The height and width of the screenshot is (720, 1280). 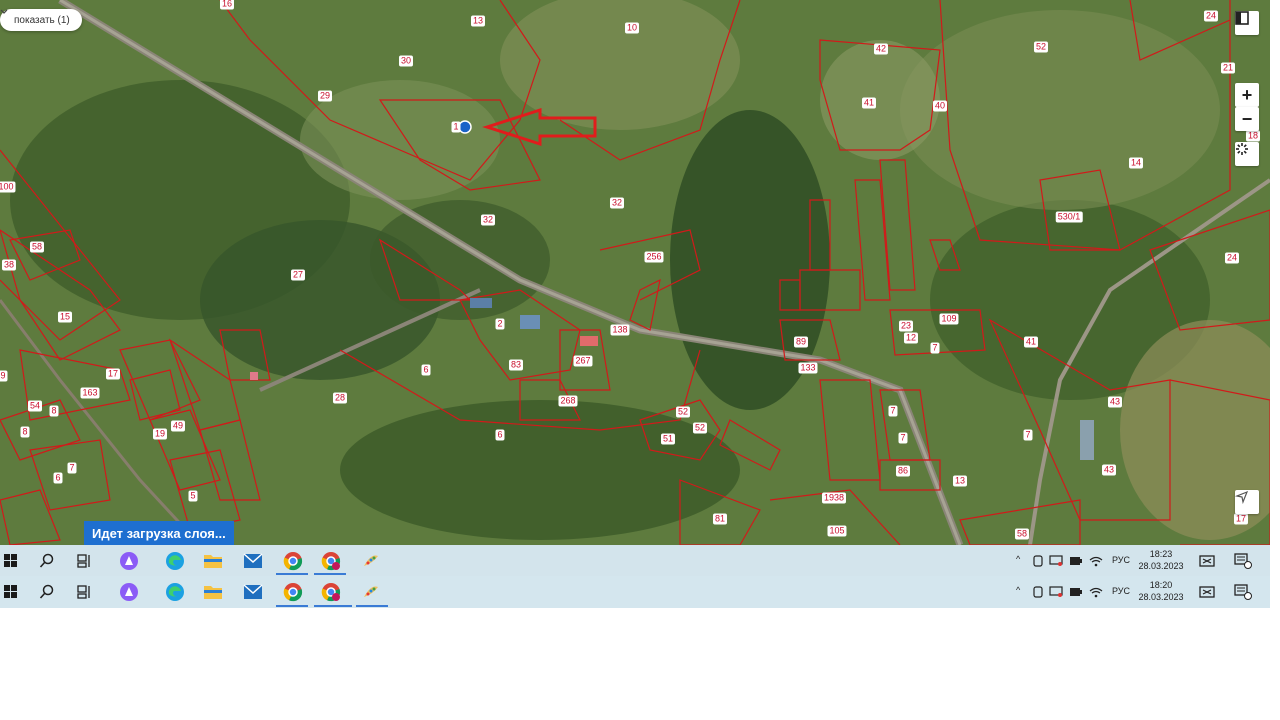 What do you see at coordinates (8, 187) in the screenshot?
I see `plot-number-label: 100` at bounding box center [8, 187].